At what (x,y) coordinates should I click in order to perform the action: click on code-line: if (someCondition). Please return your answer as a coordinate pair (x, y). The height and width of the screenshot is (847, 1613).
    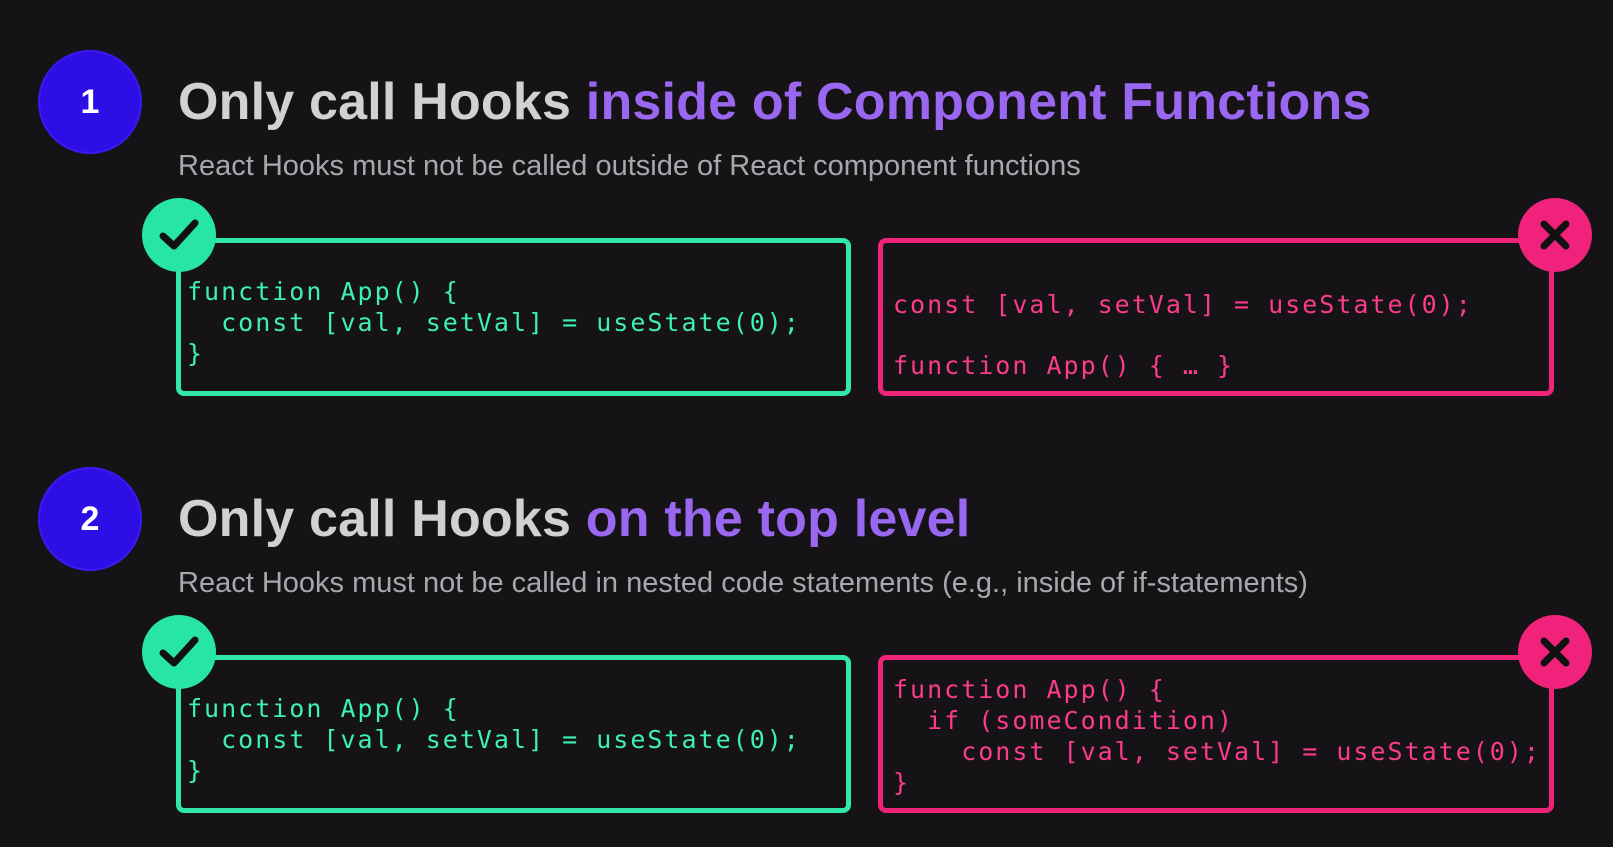
    Looking at the image, I should click on (1064, 720).